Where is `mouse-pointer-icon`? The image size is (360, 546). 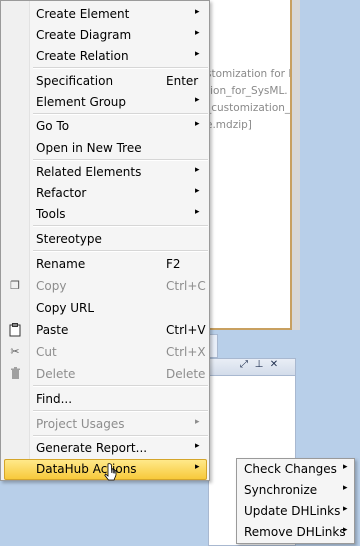
mouse-pointer-icon is located at coordinates (110, 472).